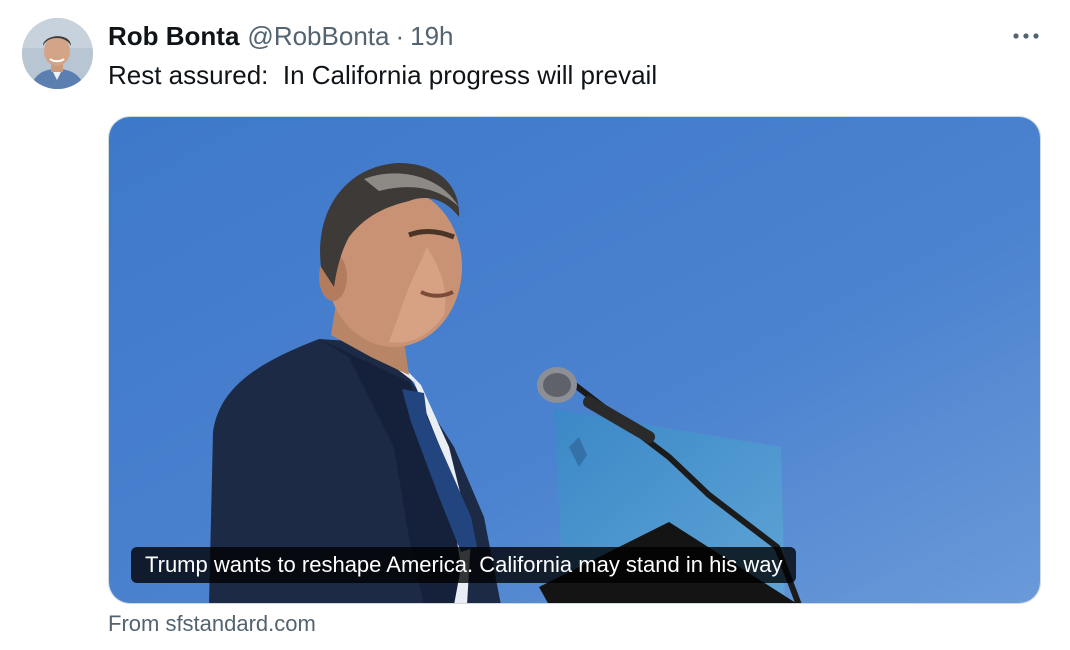  I want to click on tweet-timestamp: 19h, so click(431, 36).